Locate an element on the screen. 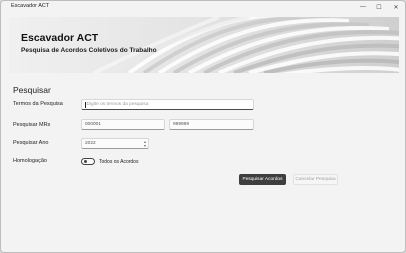 The width and height of the screenshot is (406, 253). minimize-button: — is located at coordinates (363, 7).